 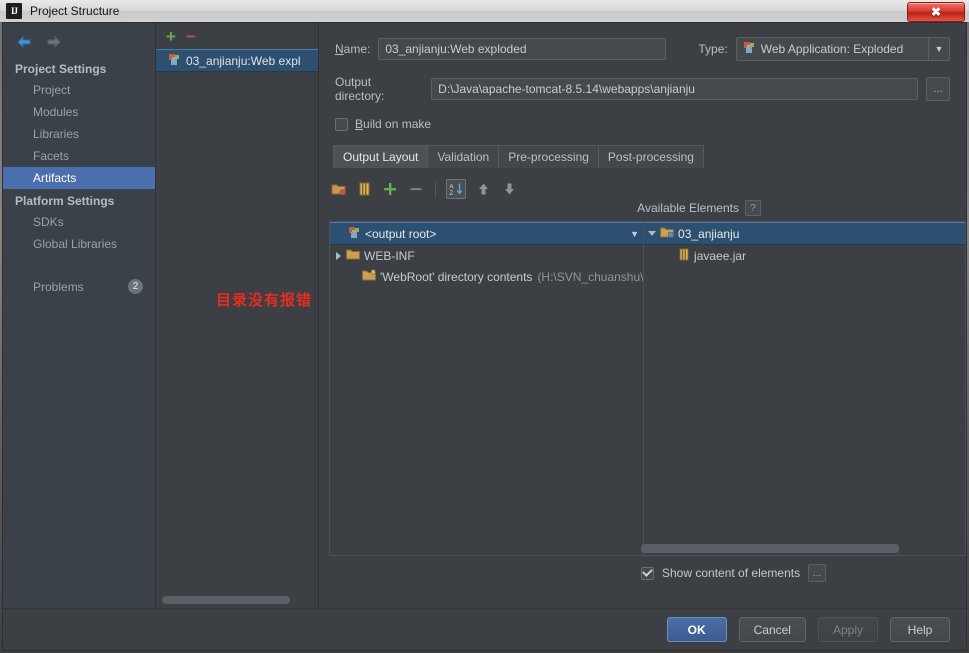 I want to click on artifact-type-value: Web Application: Exploded, so click(x=832, y=49).